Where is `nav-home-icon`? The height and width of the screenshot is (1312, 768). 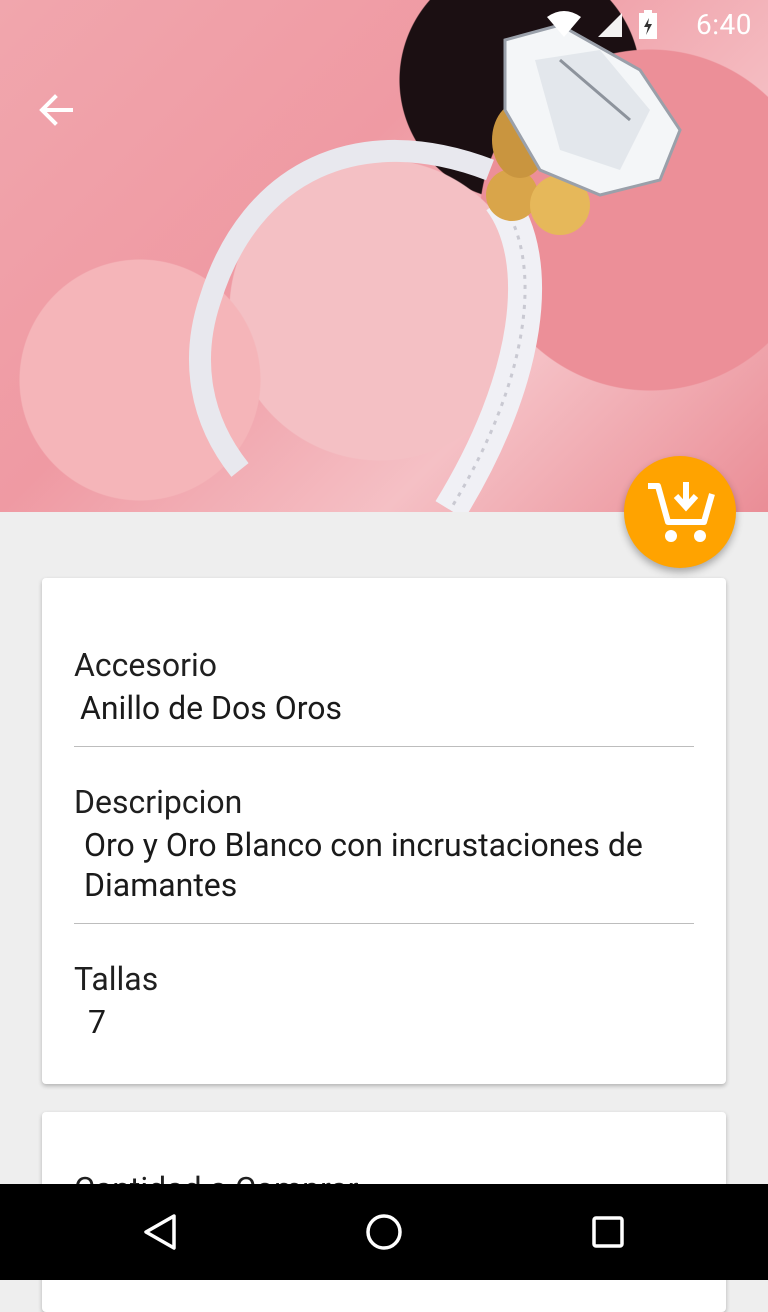
nav-home-icon is located at coordinates (384, 1232).